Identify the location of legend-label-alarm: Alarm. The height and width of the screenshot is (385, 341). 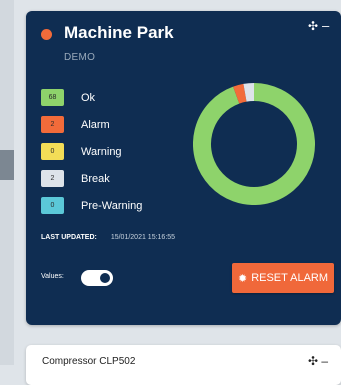
(95, 124).